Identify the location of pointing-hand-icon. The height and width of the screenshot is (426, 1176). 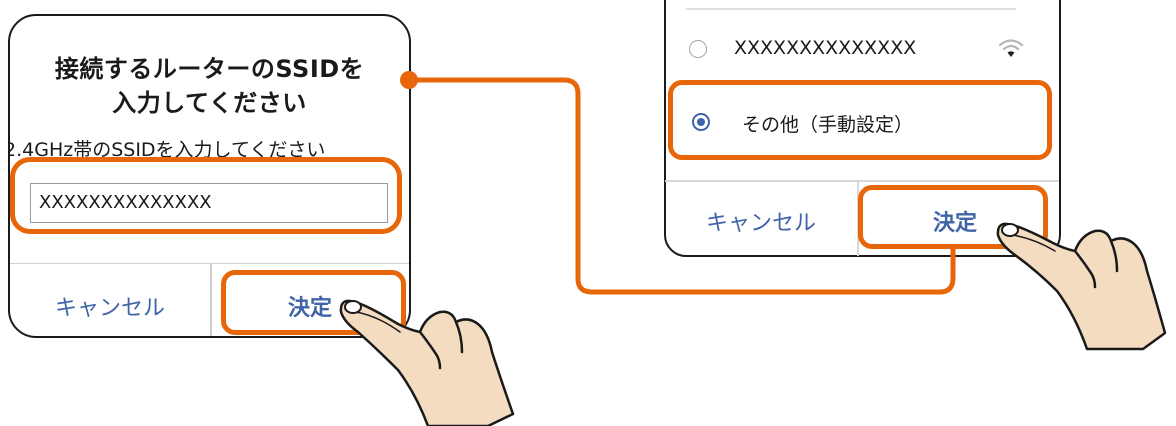
(427, 362).